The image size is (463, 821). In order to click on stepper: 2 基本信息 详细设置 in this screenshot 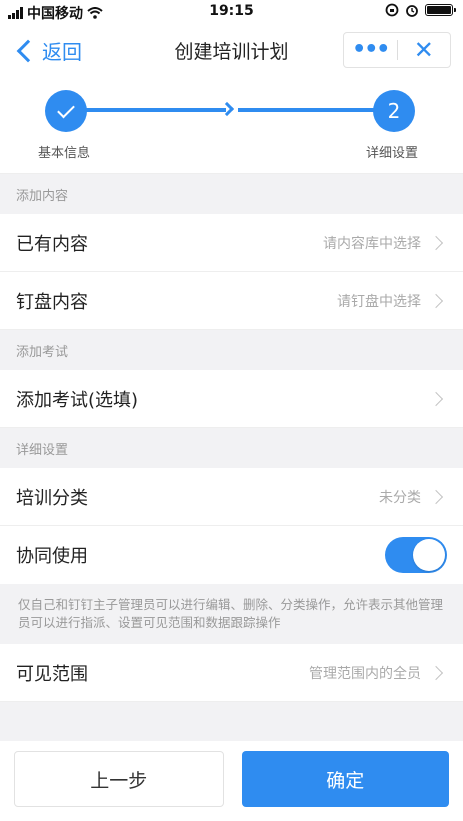, I will do `click(231, 126)`.